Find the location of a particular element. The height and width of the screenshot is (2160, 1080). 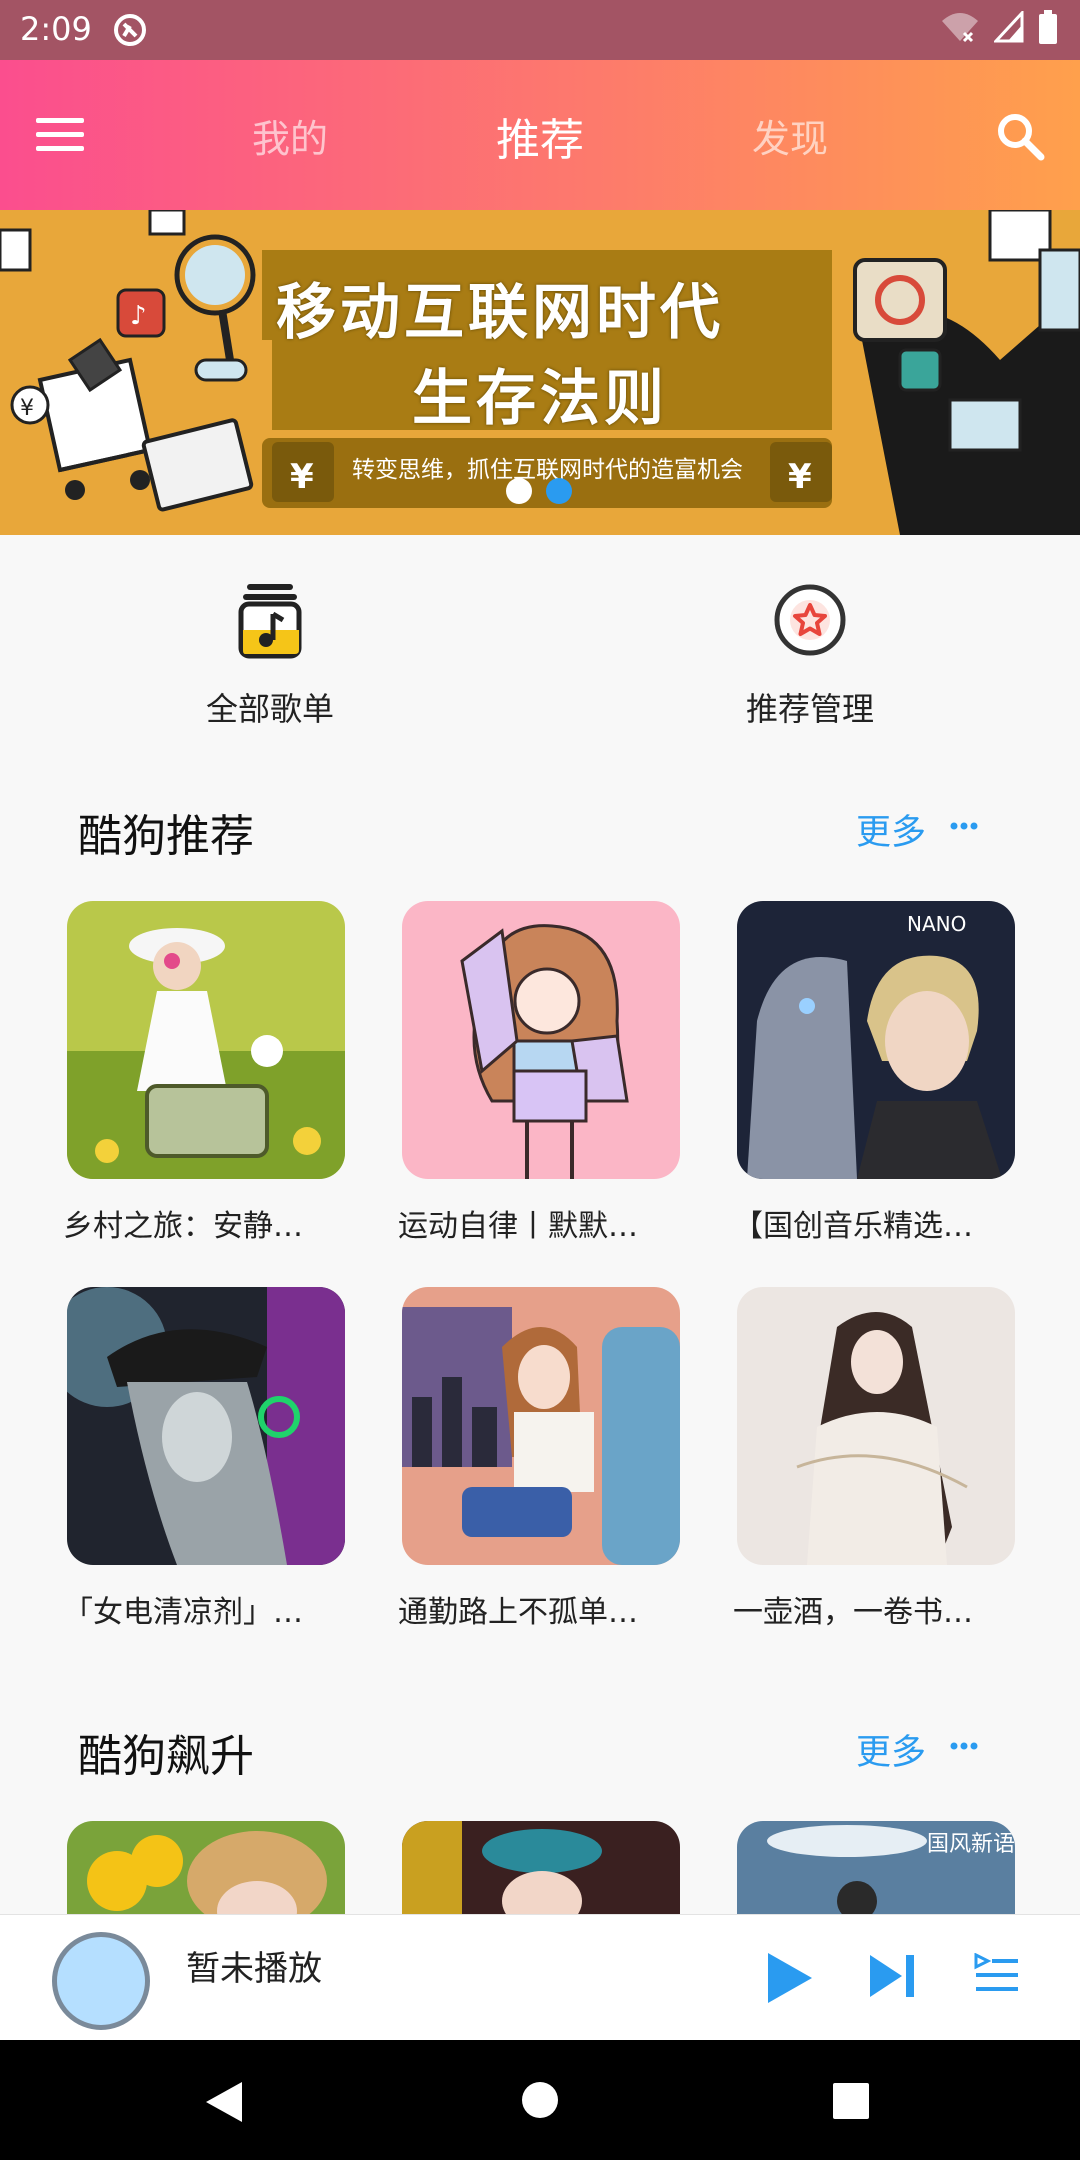

tab-recommend: 推荐 is located at coordinates (540, 136).